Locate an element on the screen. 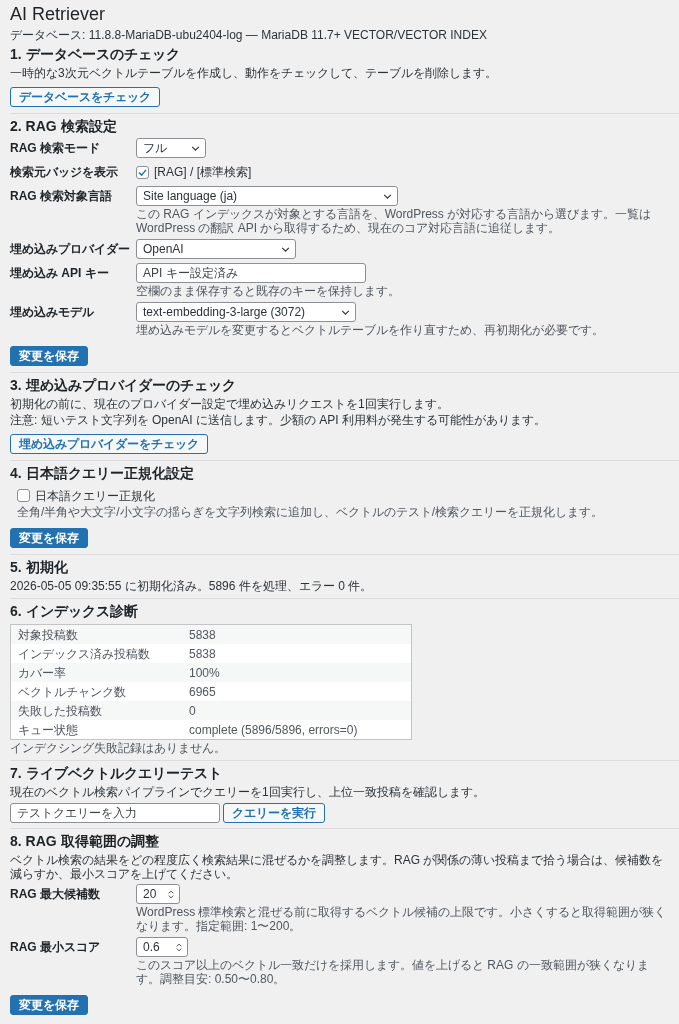  field-label: 埋め込みモデル is located at coordinates (52, 311).